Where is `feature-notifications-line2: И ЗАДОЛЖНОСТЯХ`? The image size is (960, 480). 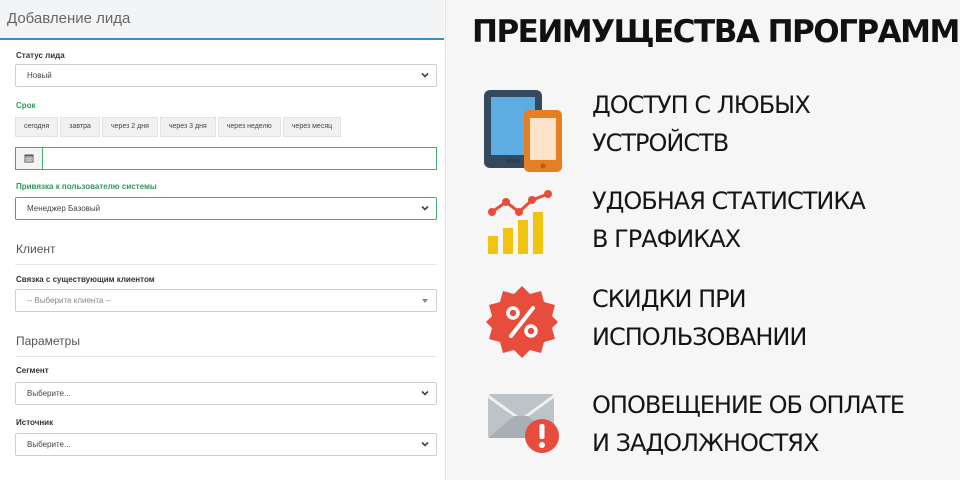
feature-notifications-line2: И ЗАДОЛЖНОСТЯХ is located at coordinates (705, 443).